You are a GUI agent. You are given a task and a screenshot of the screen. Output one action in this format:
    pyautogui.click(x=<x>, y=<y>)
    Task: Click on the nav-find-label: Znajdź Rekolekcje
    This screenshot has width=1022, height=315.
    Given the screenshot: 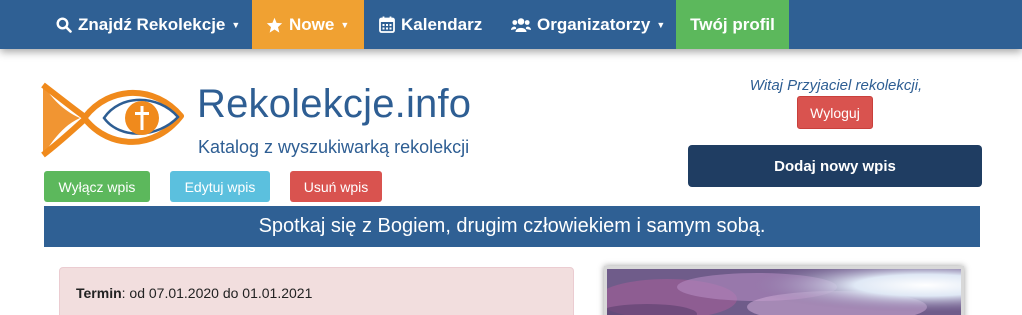 What is the action you would take?
    pyautogui.click(x=152, y=24)
    